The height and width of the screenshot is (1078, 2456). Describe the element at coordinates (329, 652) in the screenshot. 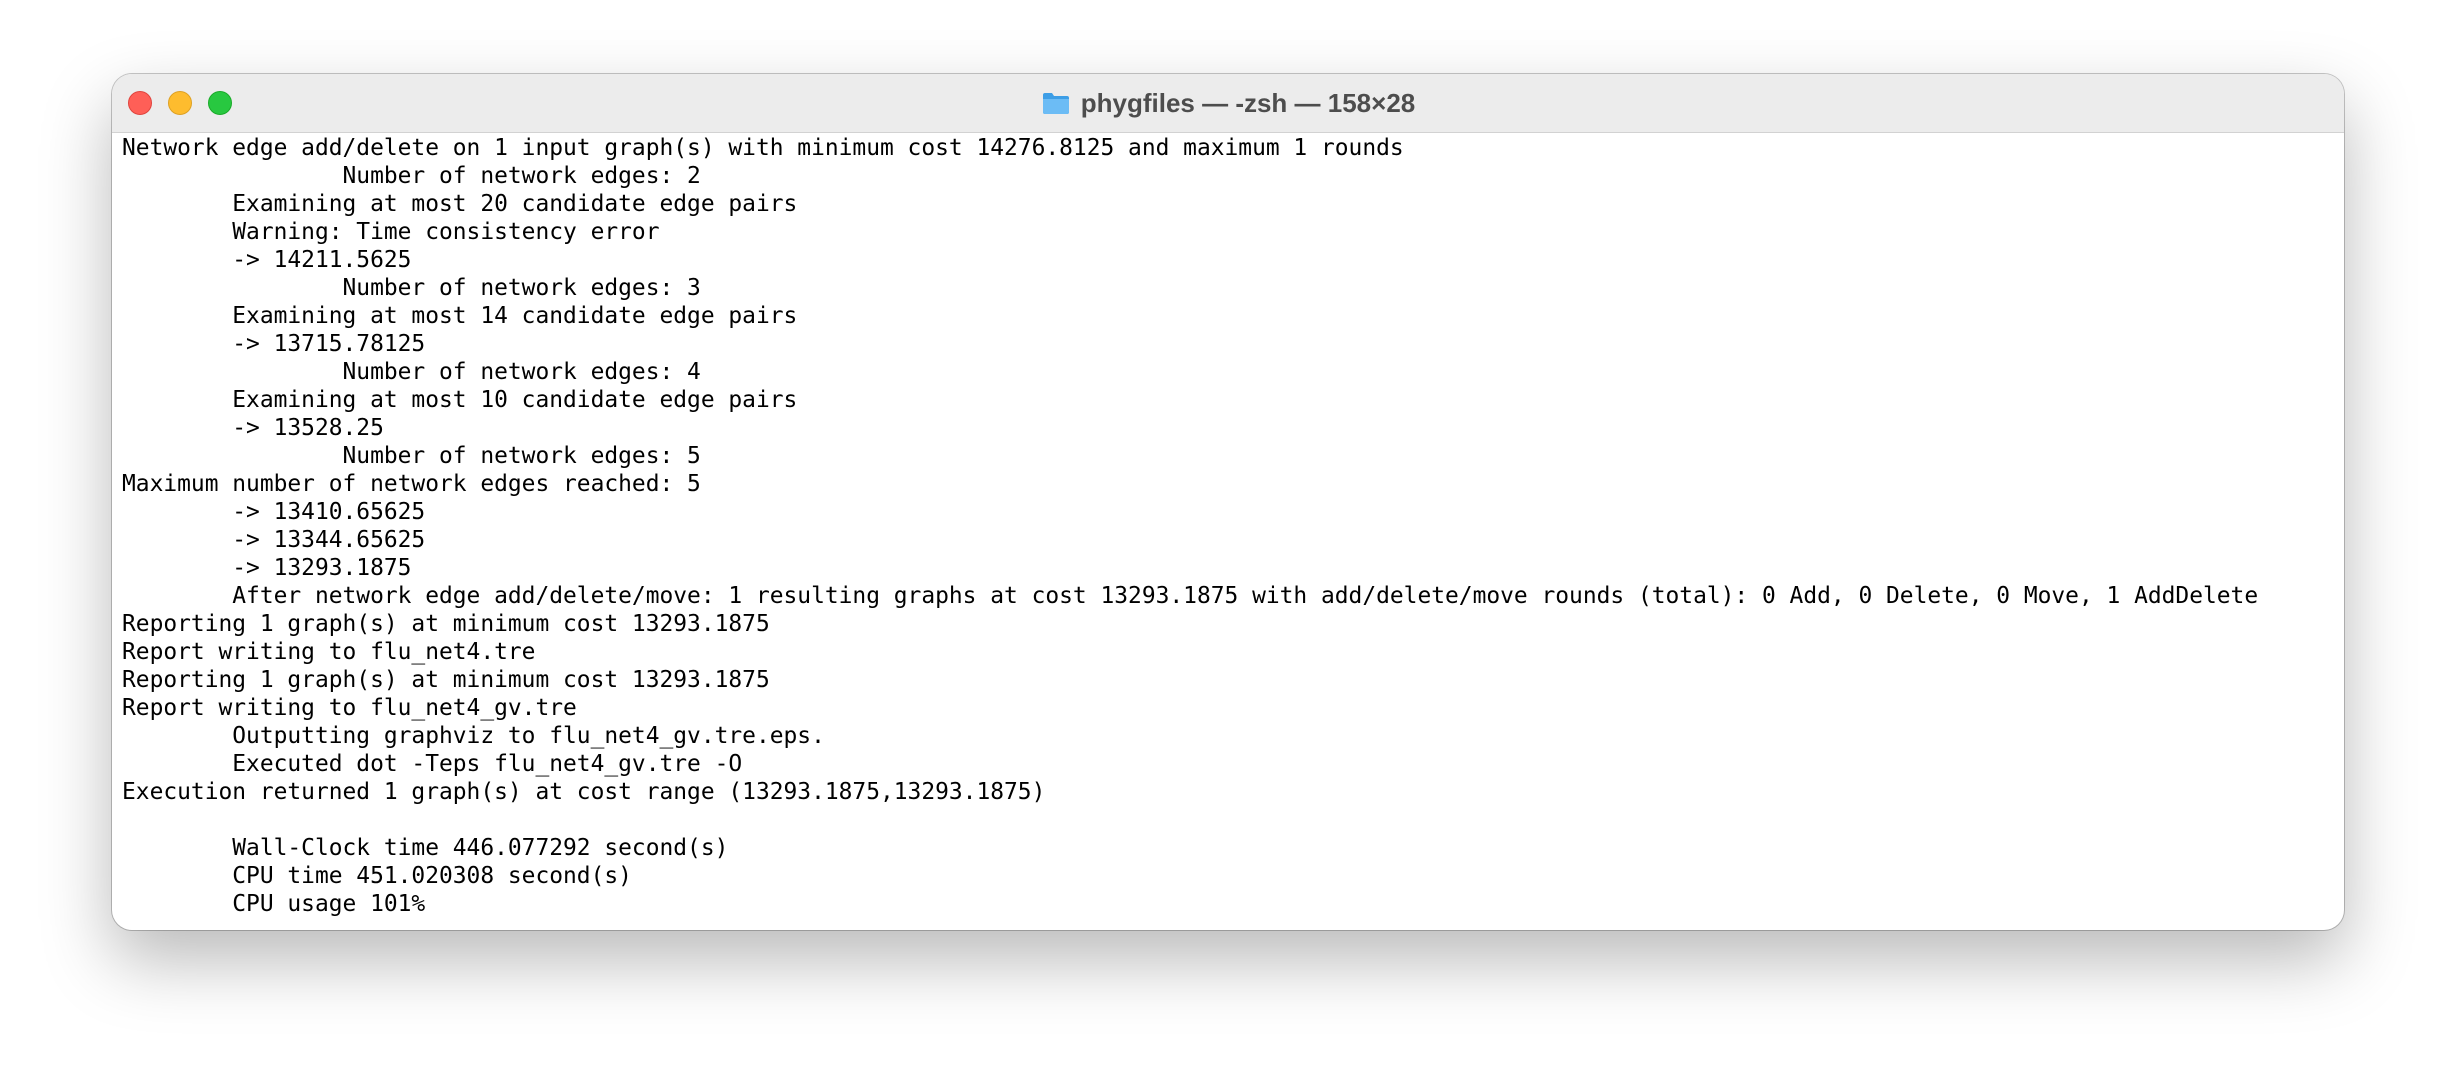

I see `terminal-line: Report writing to flu_net4.tre` at that location.